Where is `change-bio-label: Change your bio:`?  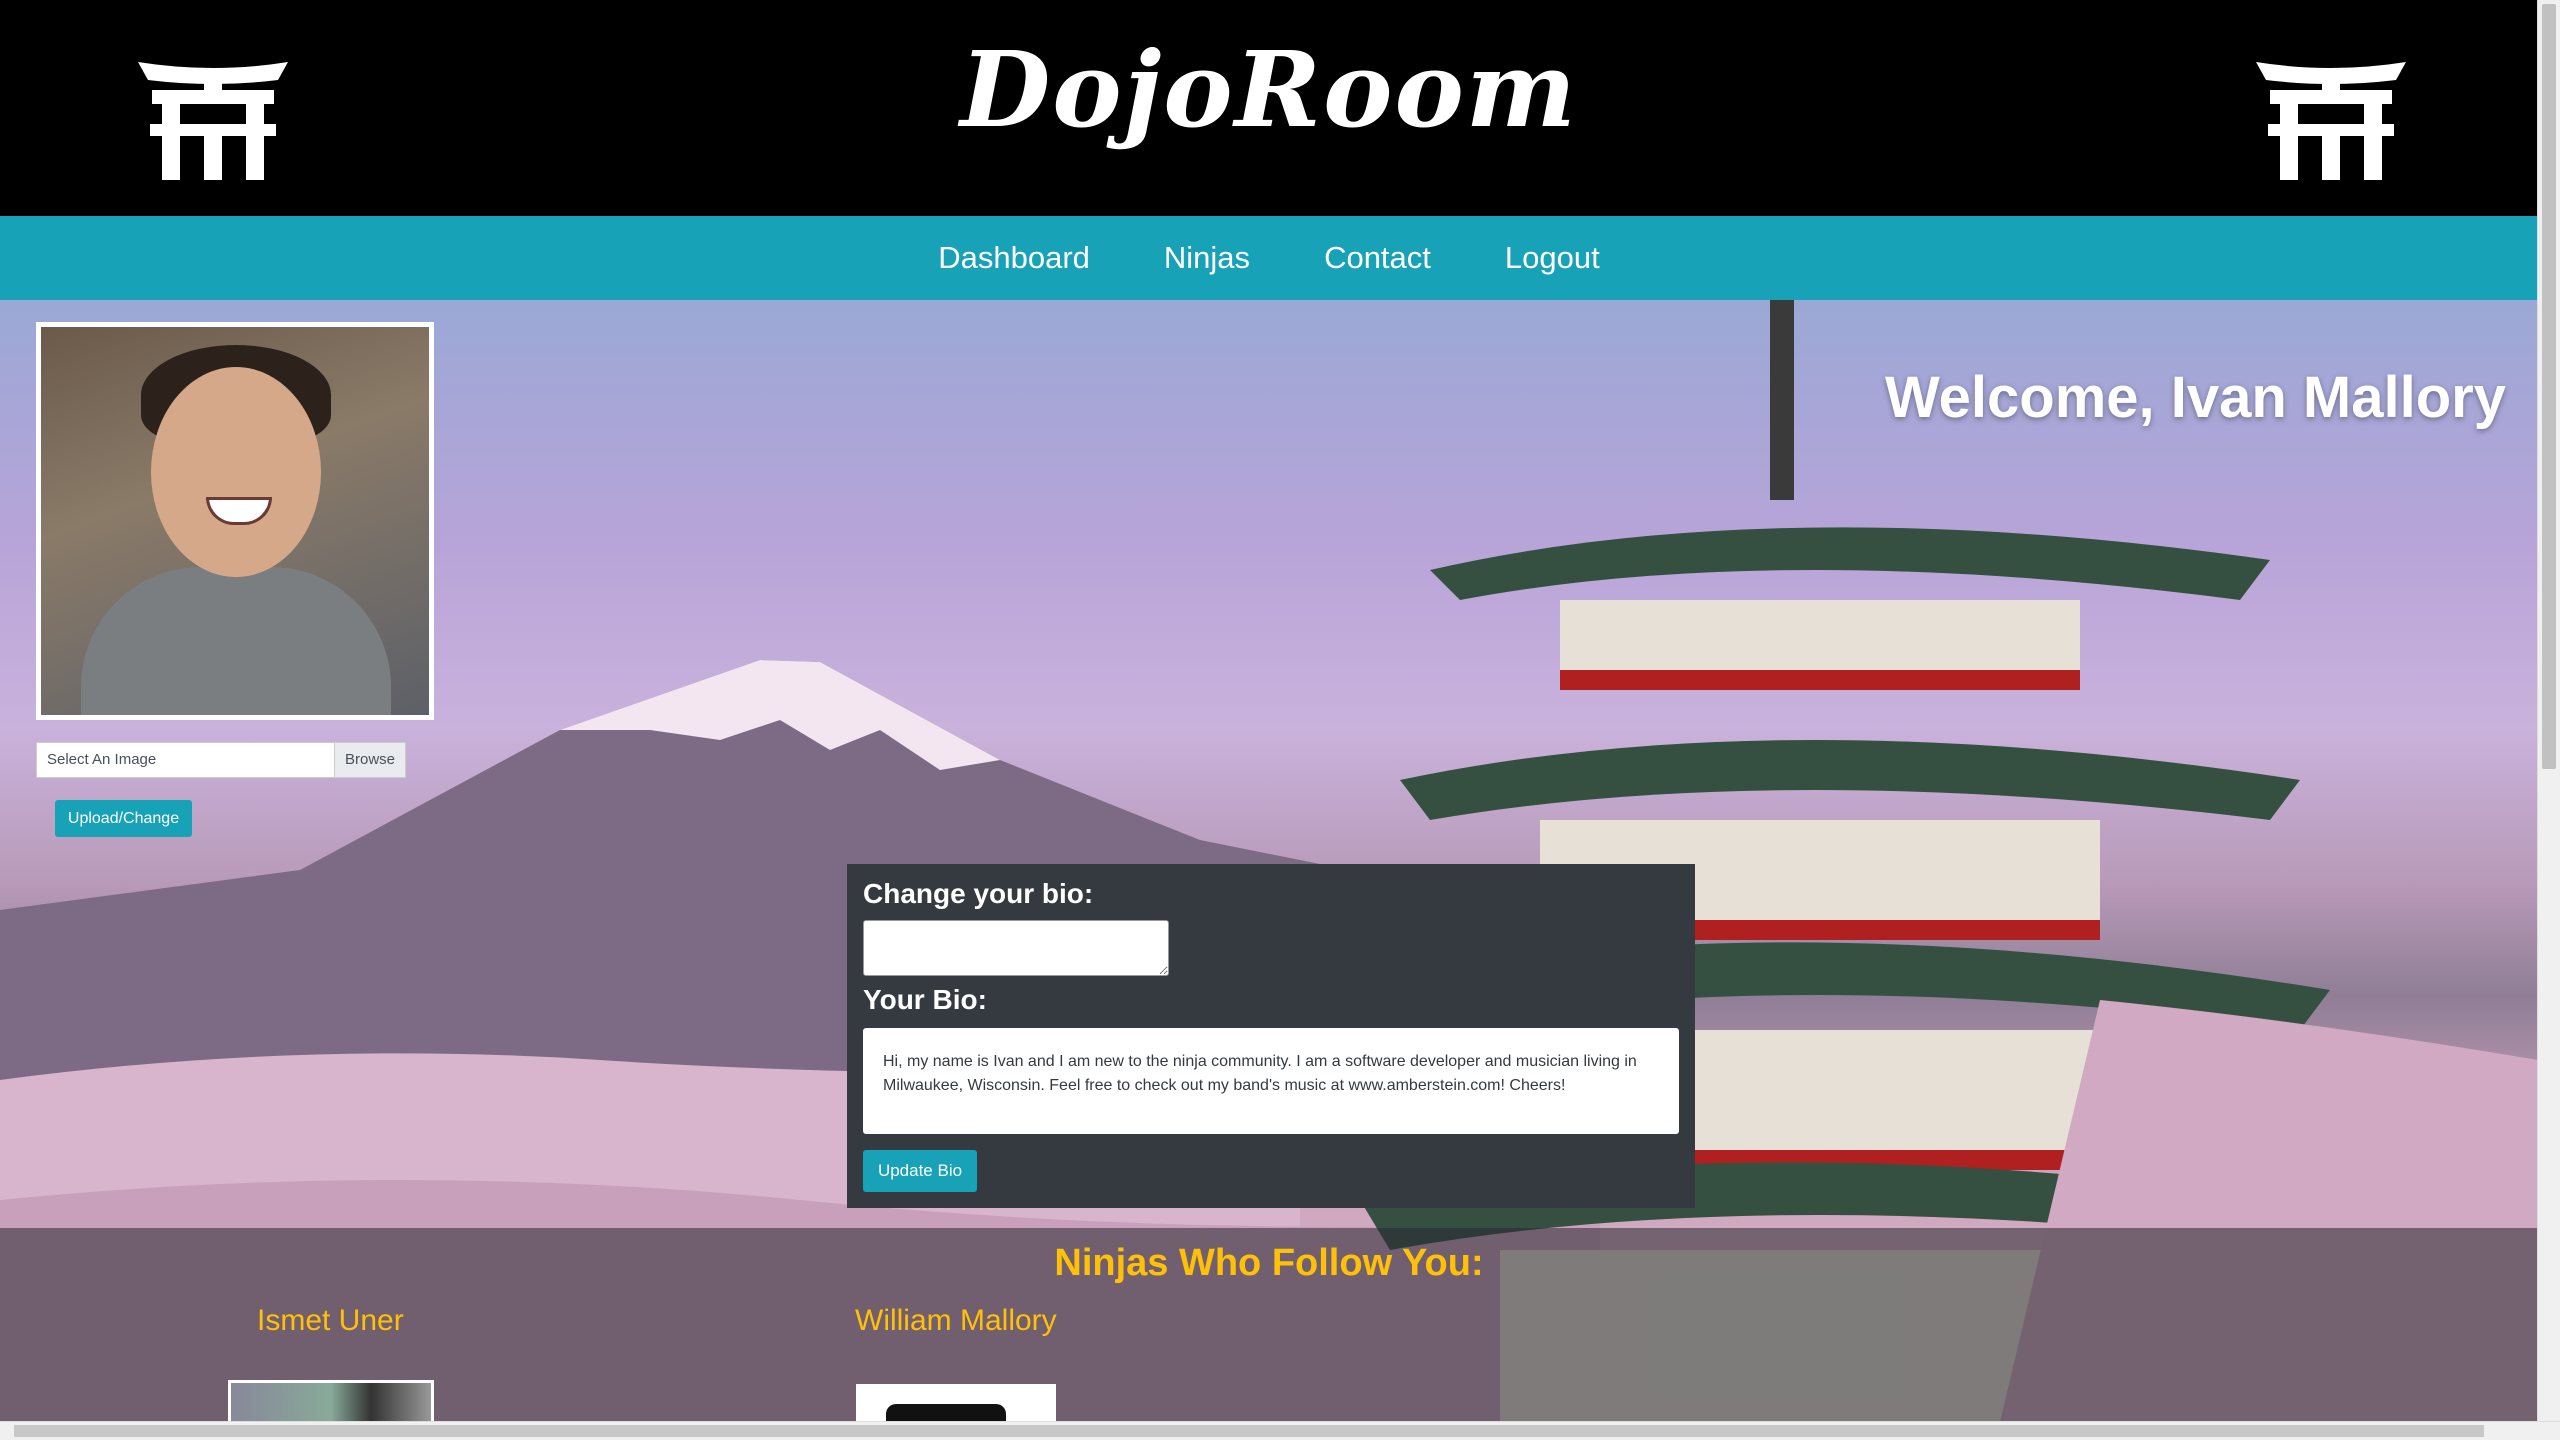 change-bio-label: Change your bio: is located at coordinates (978, 893).